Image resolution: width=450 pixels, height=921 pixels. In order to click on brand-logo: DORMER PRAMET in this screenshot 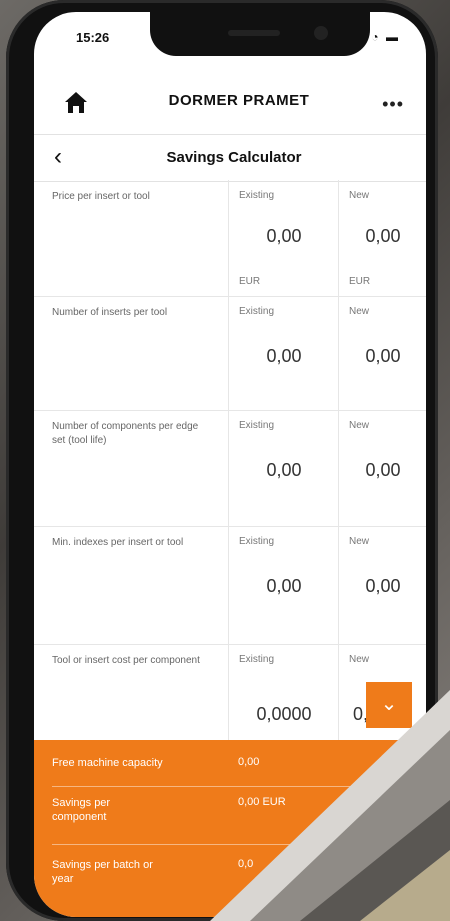, I will do `click(239, 100)`.